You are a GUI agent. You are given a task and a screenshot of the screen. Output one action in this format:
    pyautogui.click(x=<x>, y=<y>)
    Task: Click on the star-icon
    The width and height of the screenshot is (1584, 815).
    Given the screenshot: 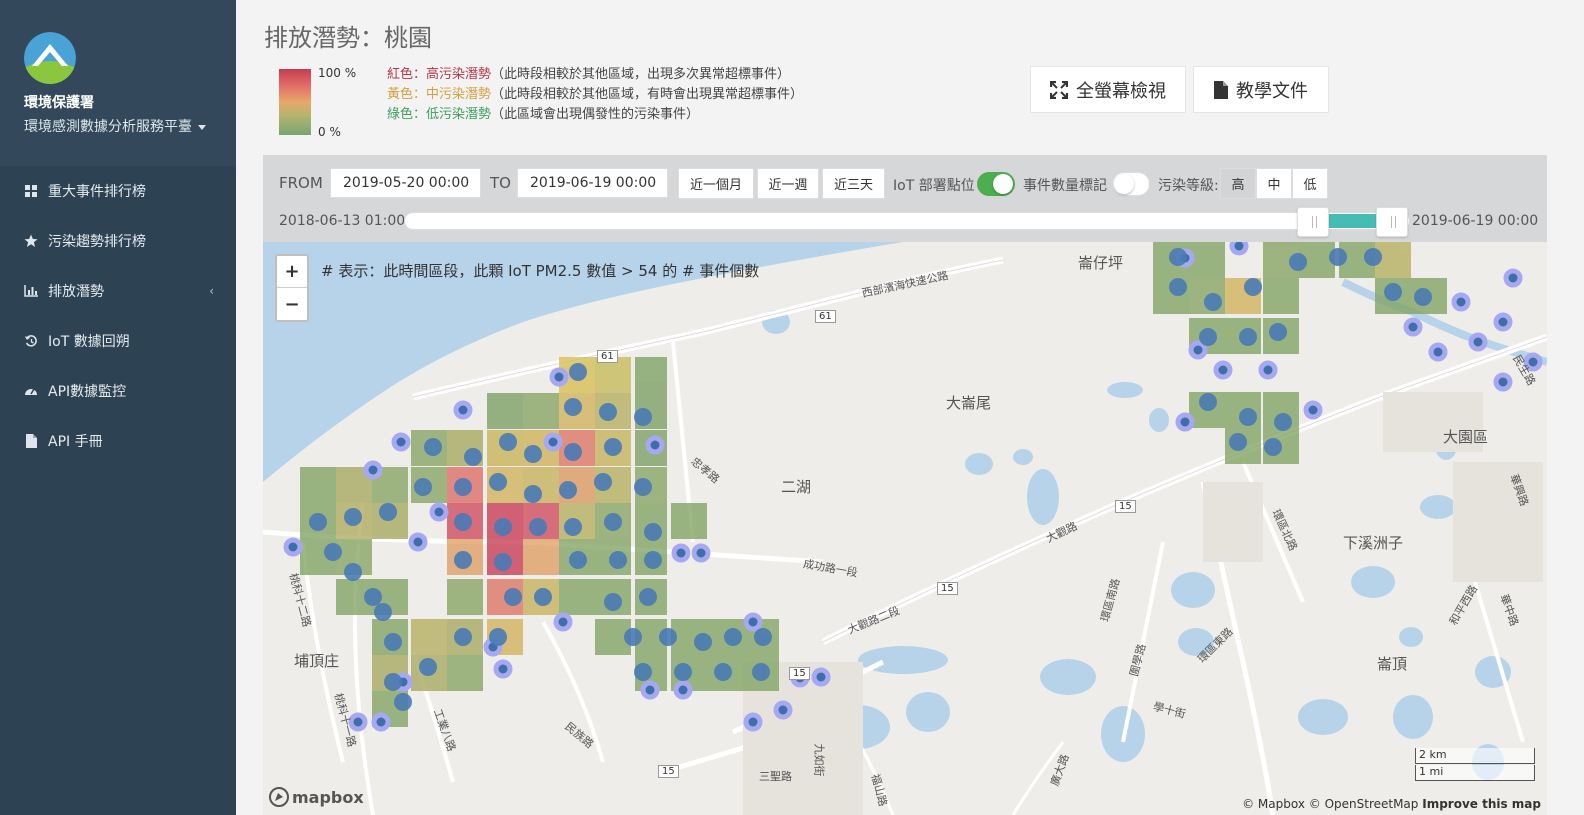 What is the action you would take?
    pyautogui.click(x=31, y=241)
    